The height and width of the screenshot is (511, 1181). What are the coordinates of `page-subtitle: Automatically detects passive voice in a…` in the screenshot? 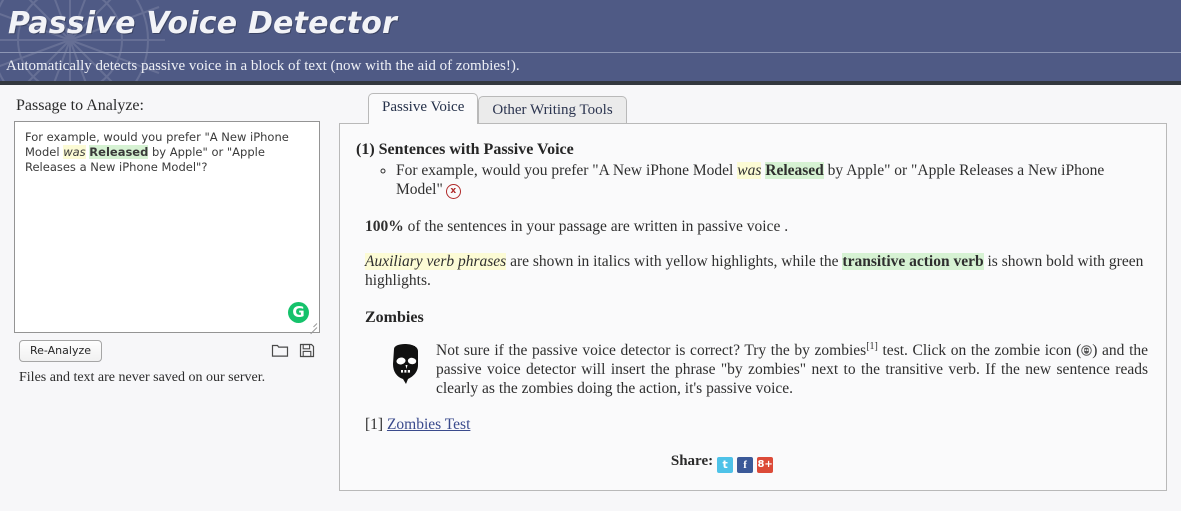 It's located at (263, 66).